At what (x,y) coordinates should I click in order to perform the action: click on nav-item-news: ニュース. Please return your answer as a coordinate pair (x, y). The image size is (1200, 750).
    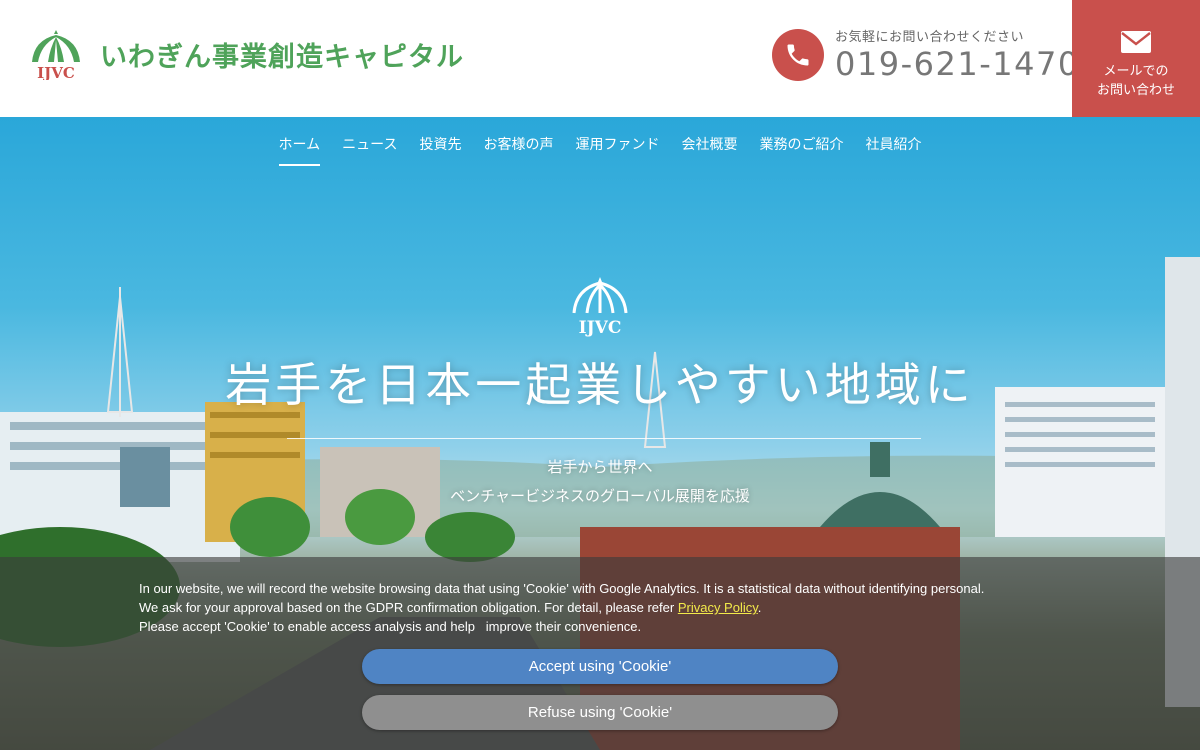
    Looking at the image, I should click on (369, 144).